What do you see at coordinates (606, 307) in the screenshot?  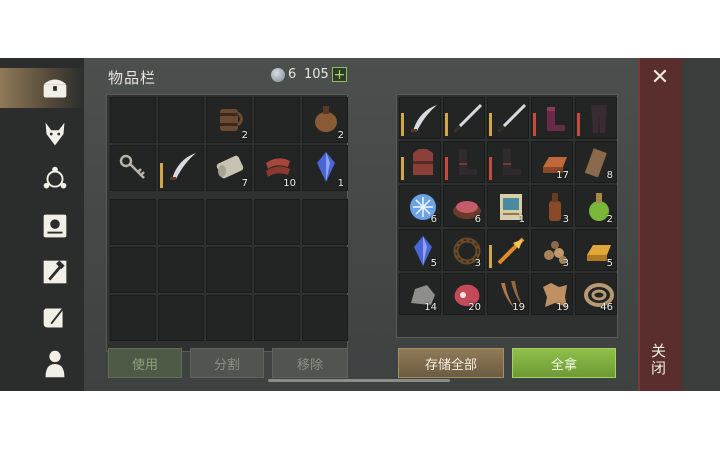 I see `item-quantity: 46` at bounding box center [606, 307].